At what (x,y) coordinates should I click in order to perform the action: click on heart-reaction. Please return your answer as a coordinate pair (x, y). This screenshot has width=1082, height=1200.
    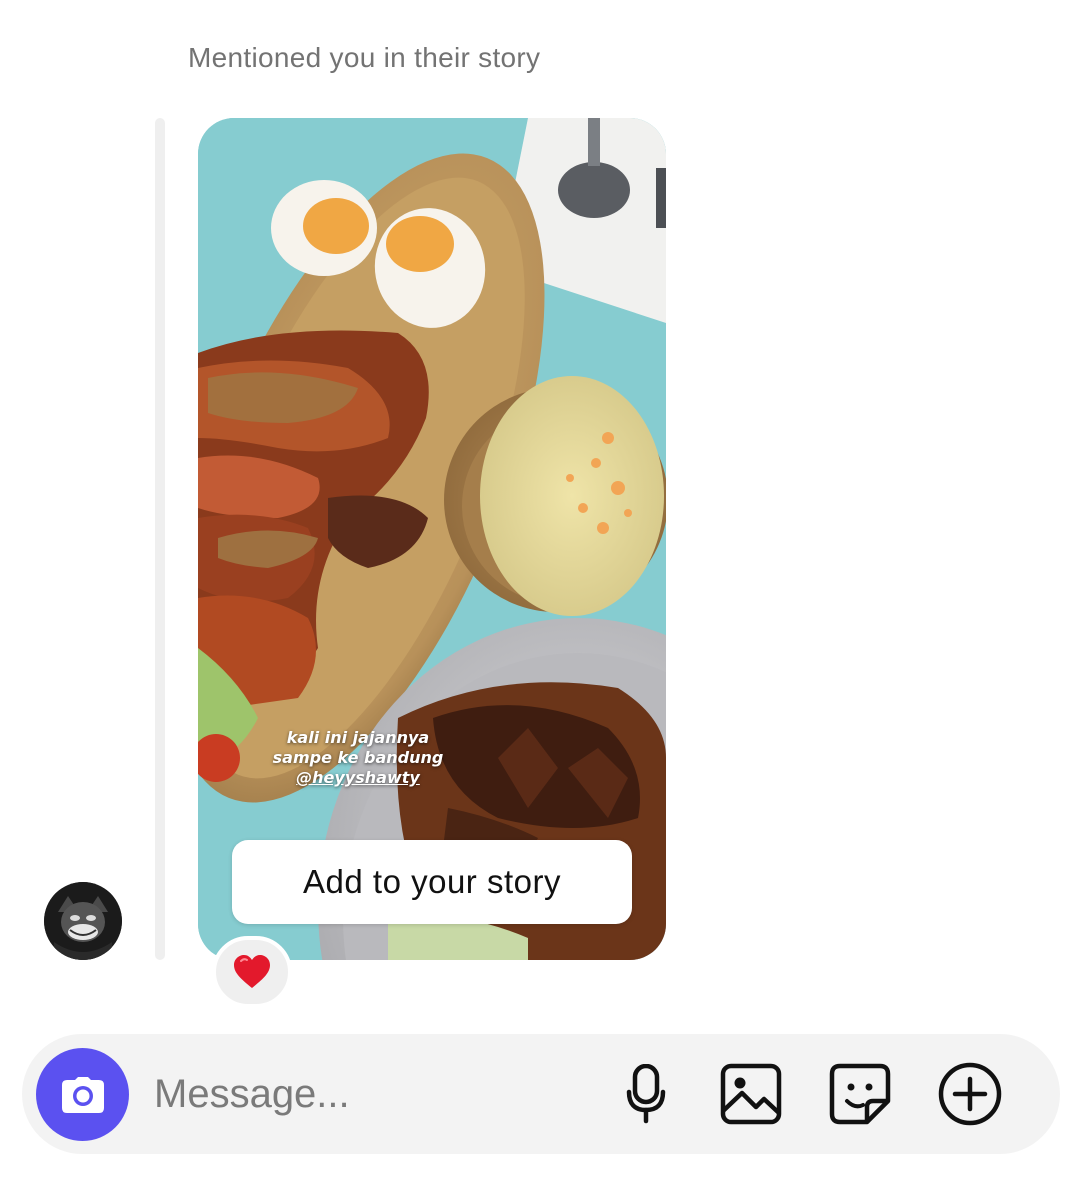
    Looking at the image, I should click on (252, 972).